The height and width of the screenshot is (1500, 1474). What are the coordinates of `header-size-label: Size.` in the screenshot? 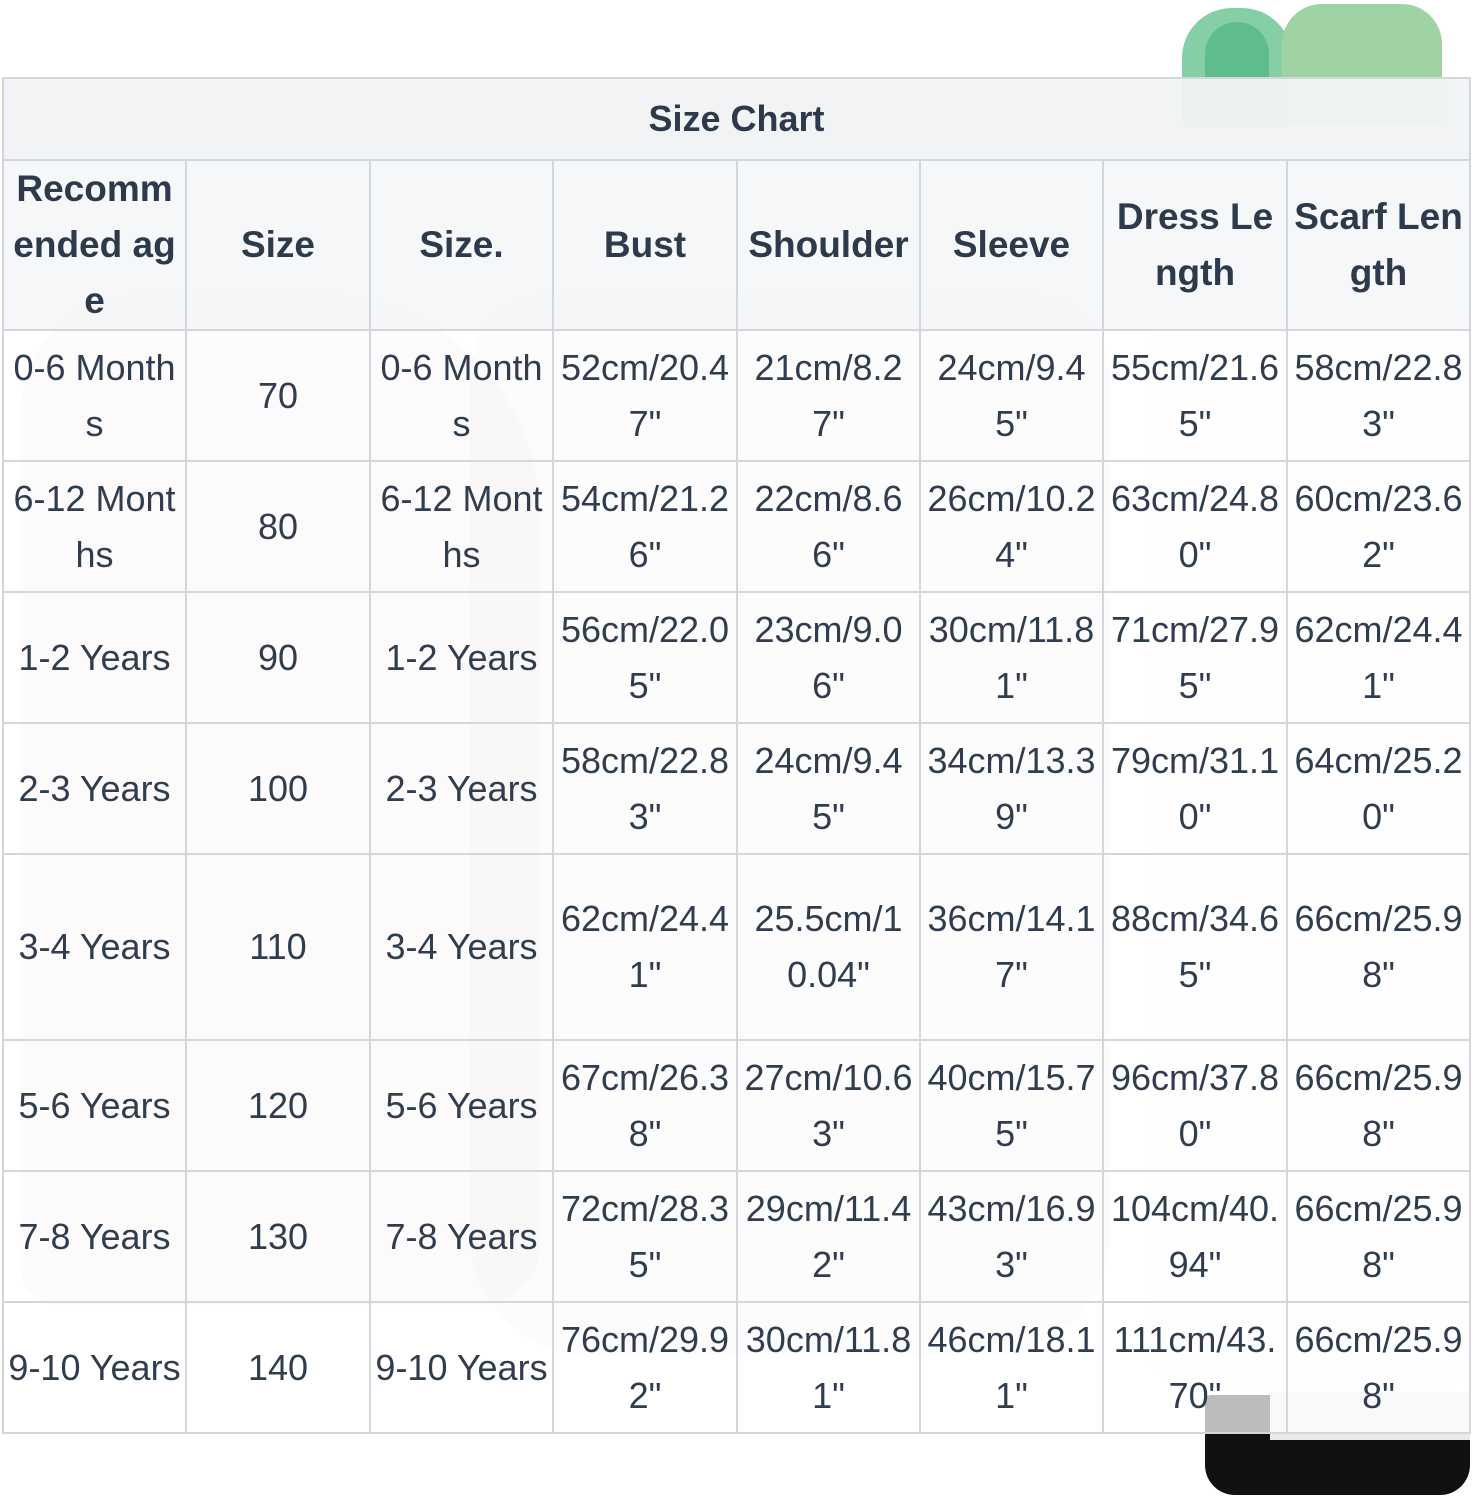 It's located at (461, 245).